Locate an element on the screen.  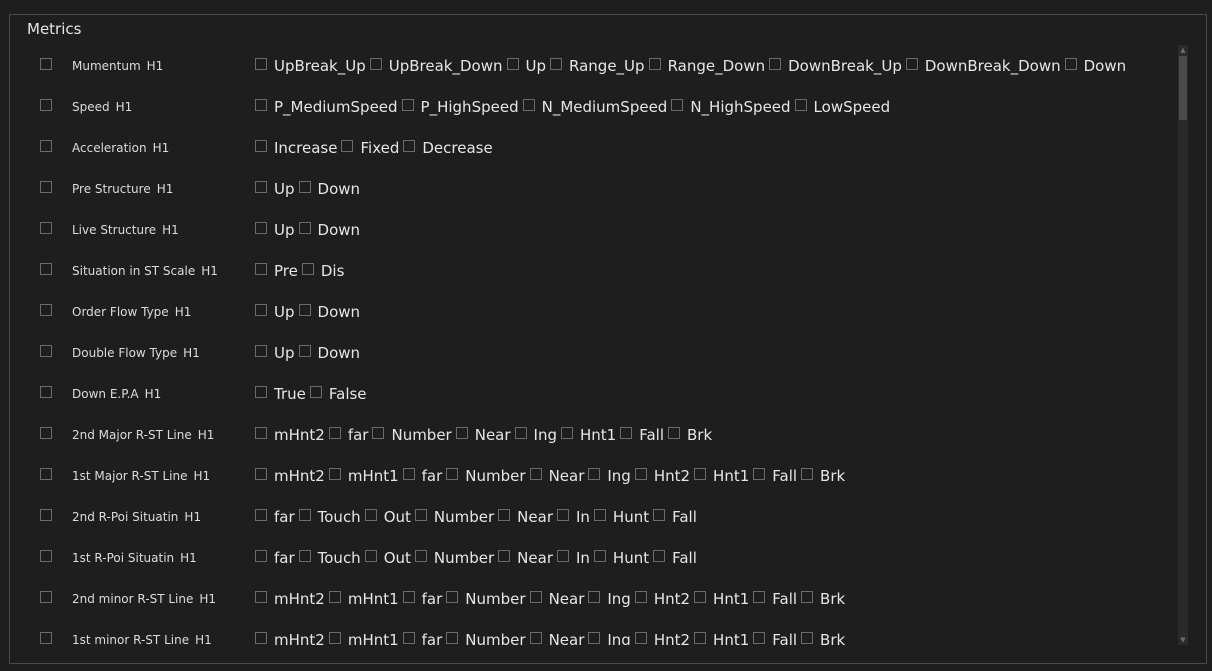
option-checkbox-item: UpBreak_Down is located at coordinates (436, 66).